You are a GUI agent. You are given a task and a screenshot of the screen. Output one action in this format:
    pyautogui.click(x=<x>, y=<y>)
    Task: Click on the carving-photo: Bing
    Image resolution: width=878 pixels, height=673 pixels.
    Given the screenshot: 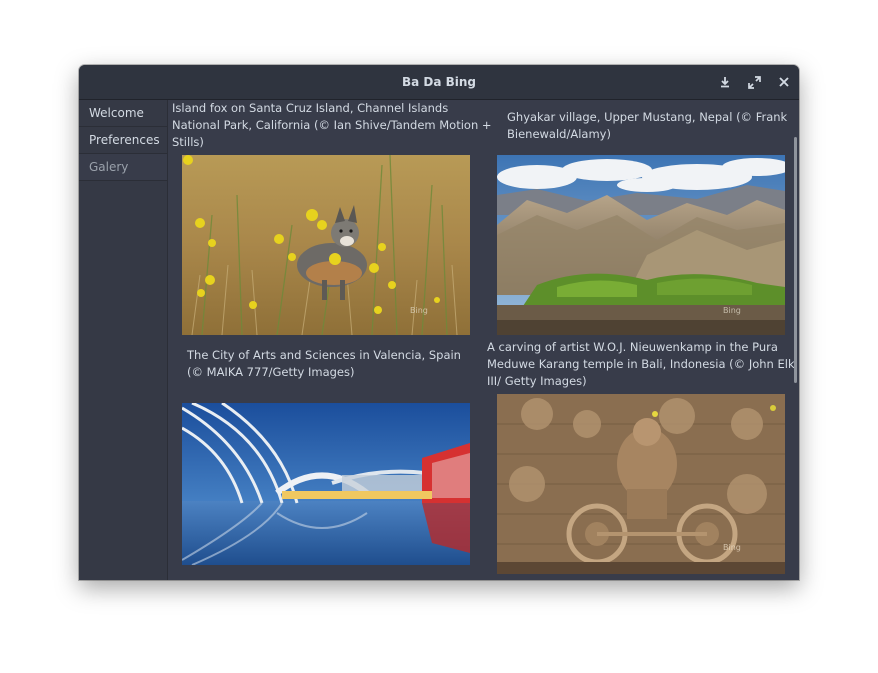 What is the action you would take?
    pyautogui.click(x=641, y=484)
    